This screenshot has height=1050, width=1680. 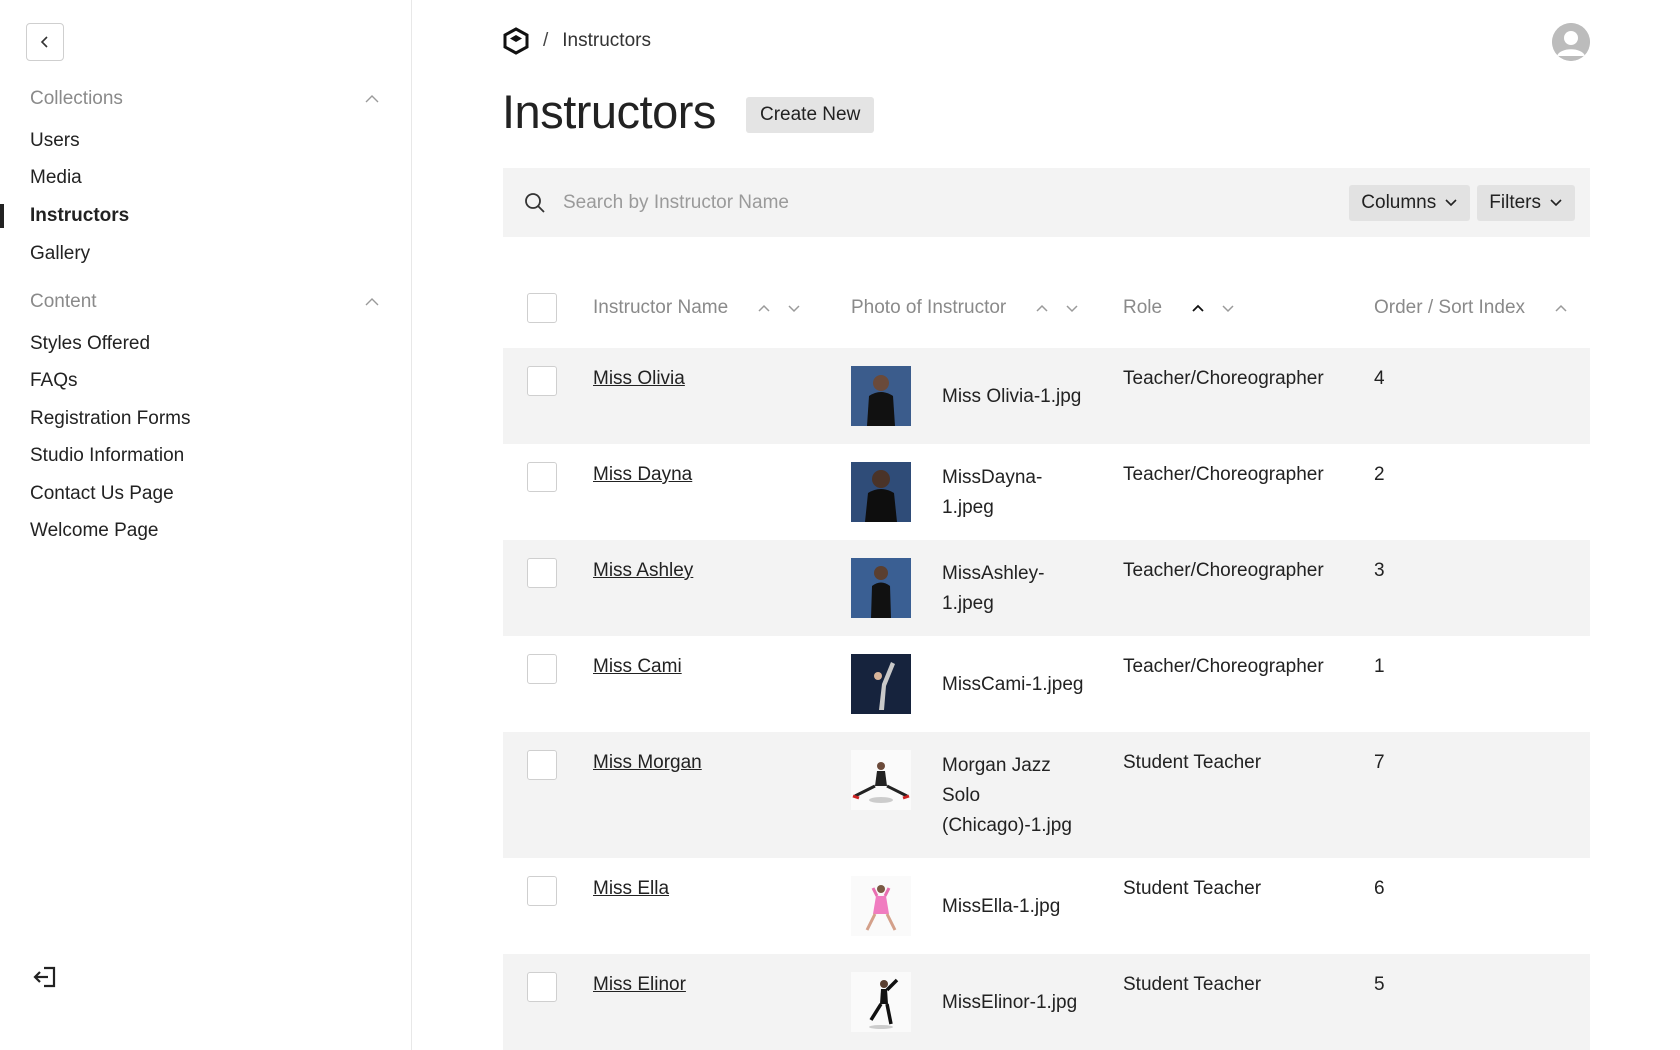 What do you see at coordinates (542, 308) in the screenshot?
I see `select-all-checkbox` at bounding box center [542, 308].